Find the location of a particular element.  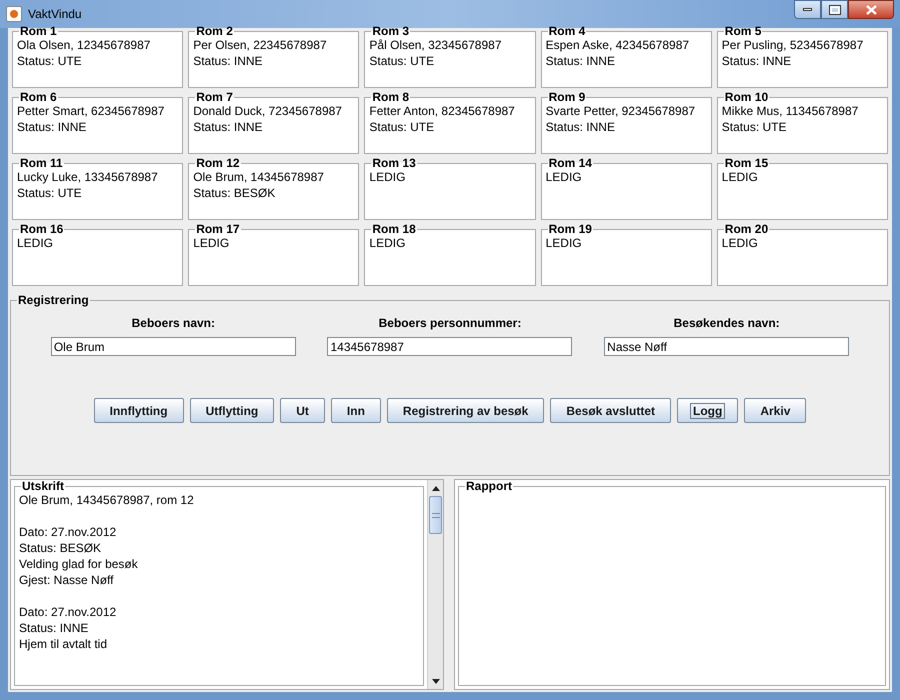

group-title: Rom 18 is located at coordinates (394, 229).